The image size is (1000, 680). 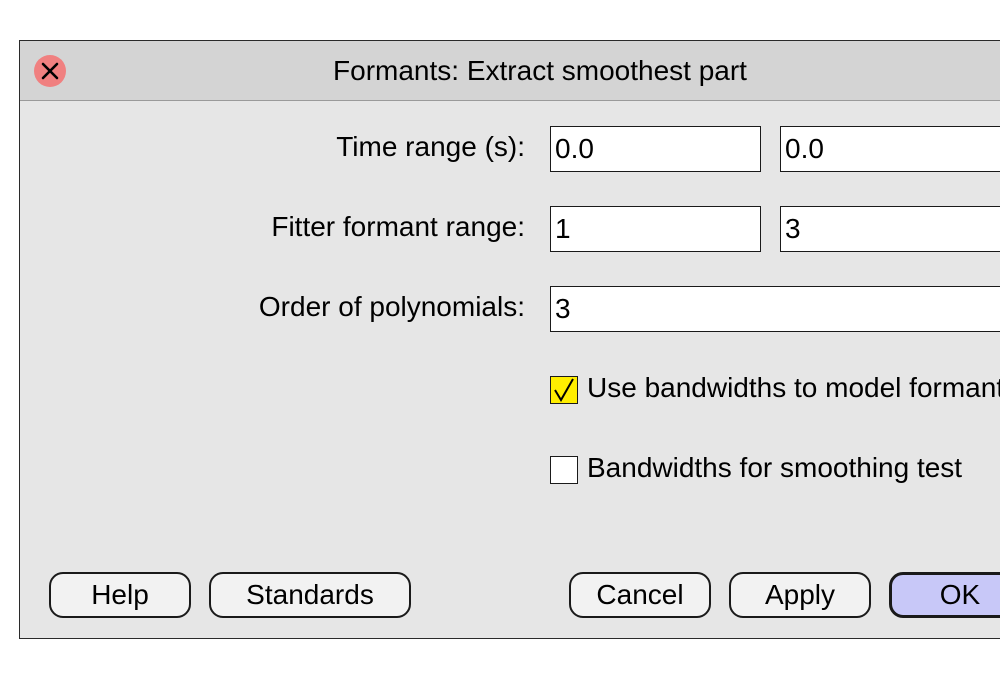 I want to click on bandwidths-smoothing-label: Bandwidths for smoothing test, so click(x=774, y=468).